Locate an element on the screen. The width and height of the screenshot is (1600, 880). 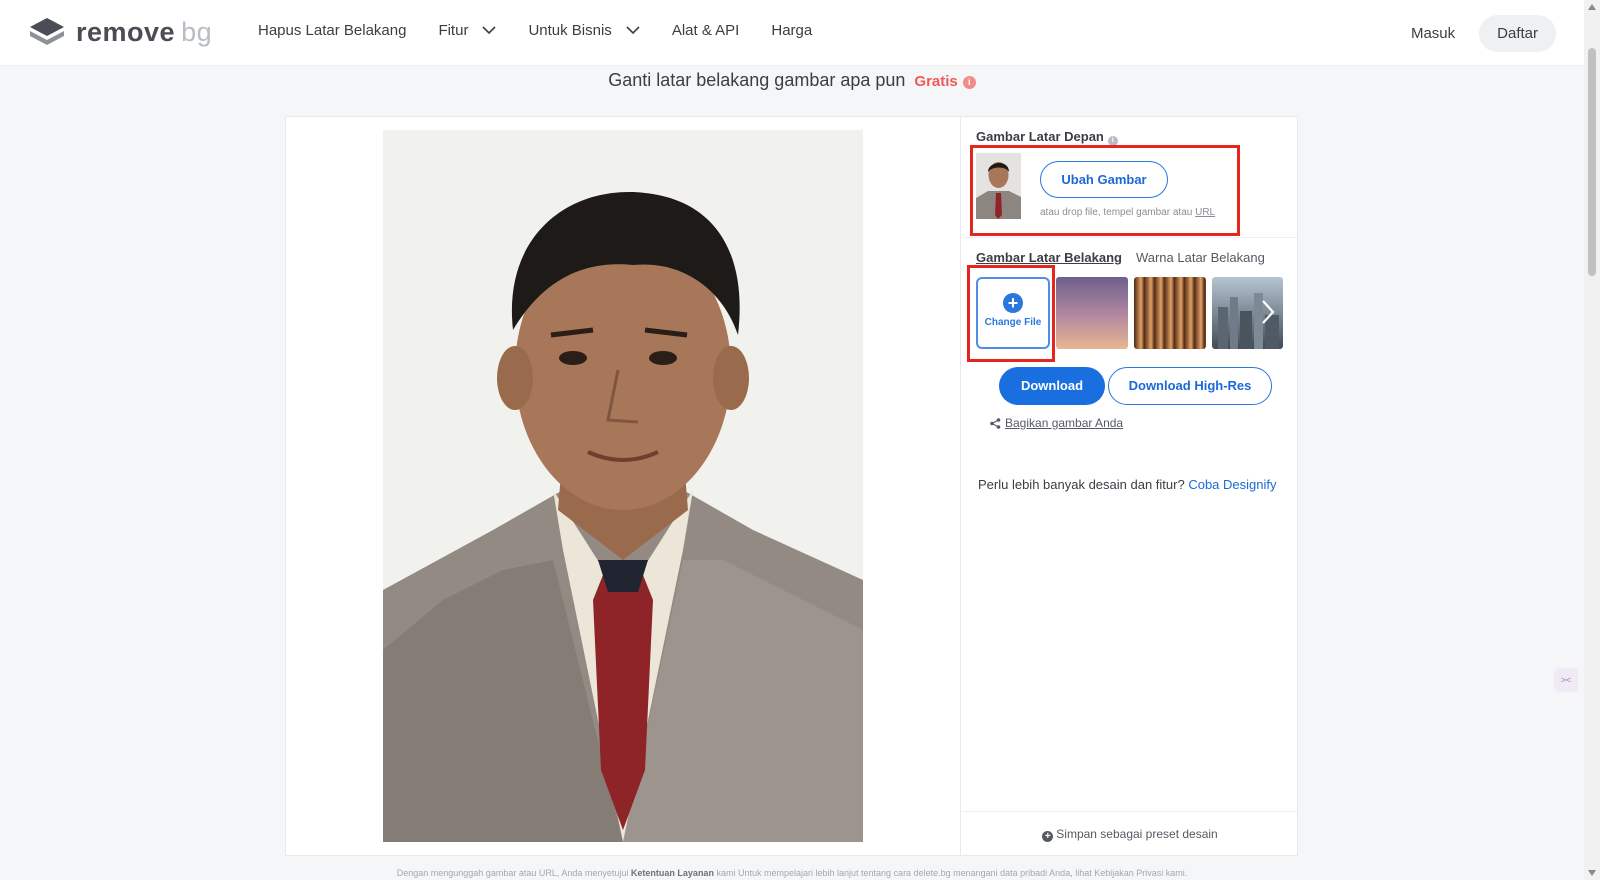
background-options: + Change File is located at coordinates (1126, 313).